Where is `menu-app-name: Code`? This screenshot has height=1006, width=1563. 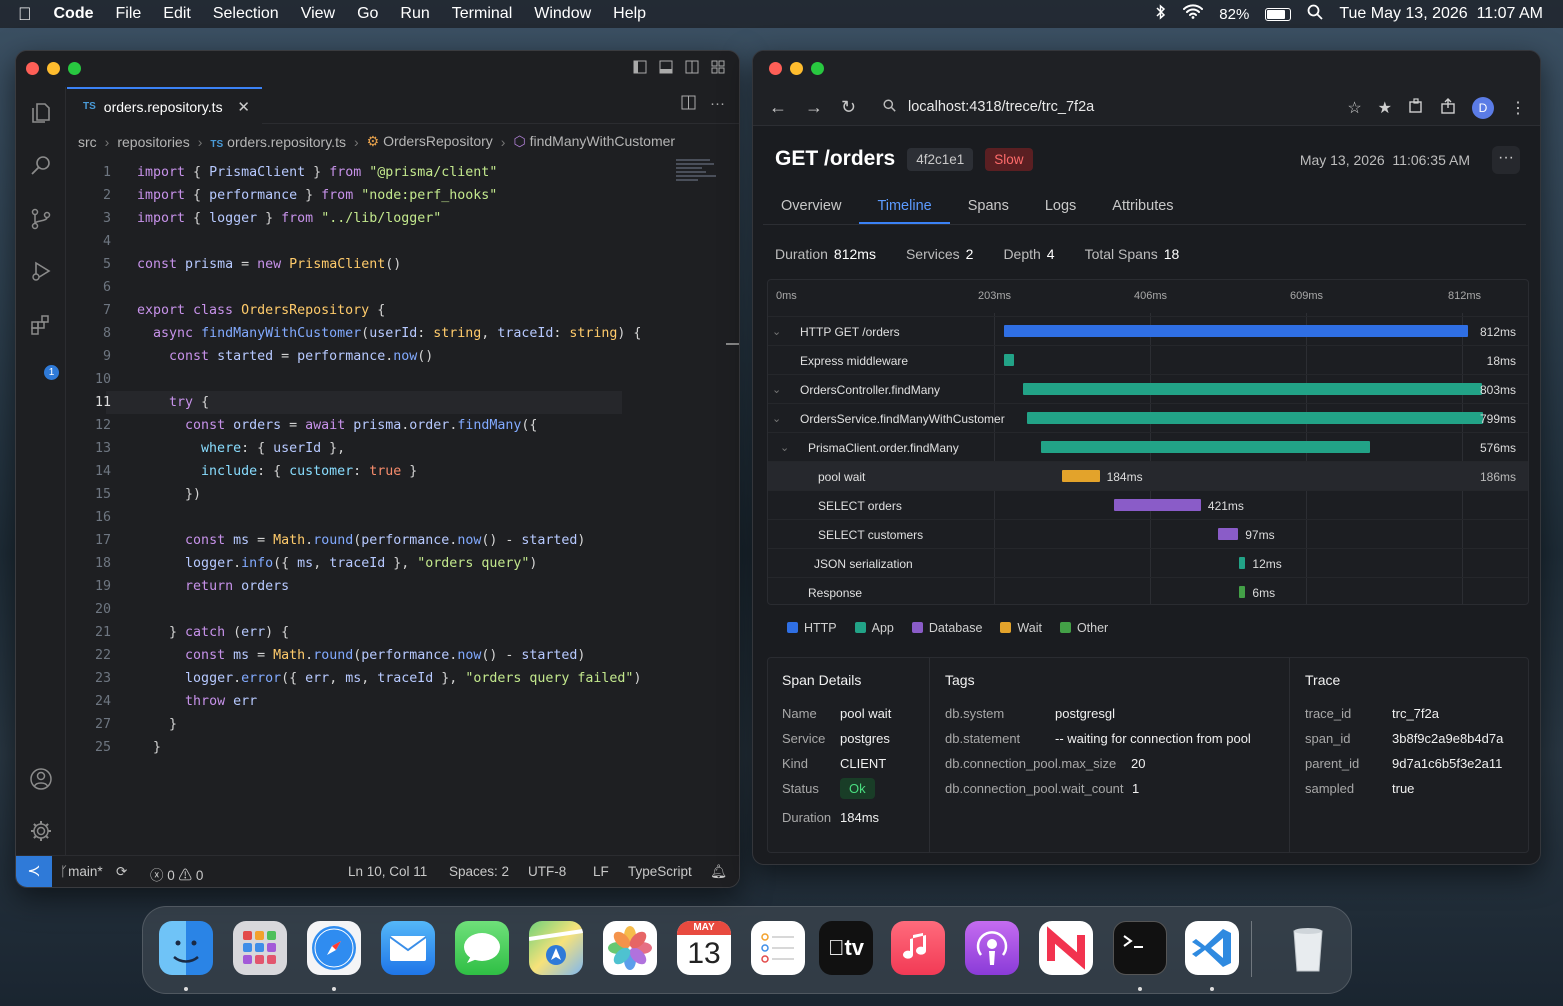 menu-app-name: Code is located at coordinates (74, 14).